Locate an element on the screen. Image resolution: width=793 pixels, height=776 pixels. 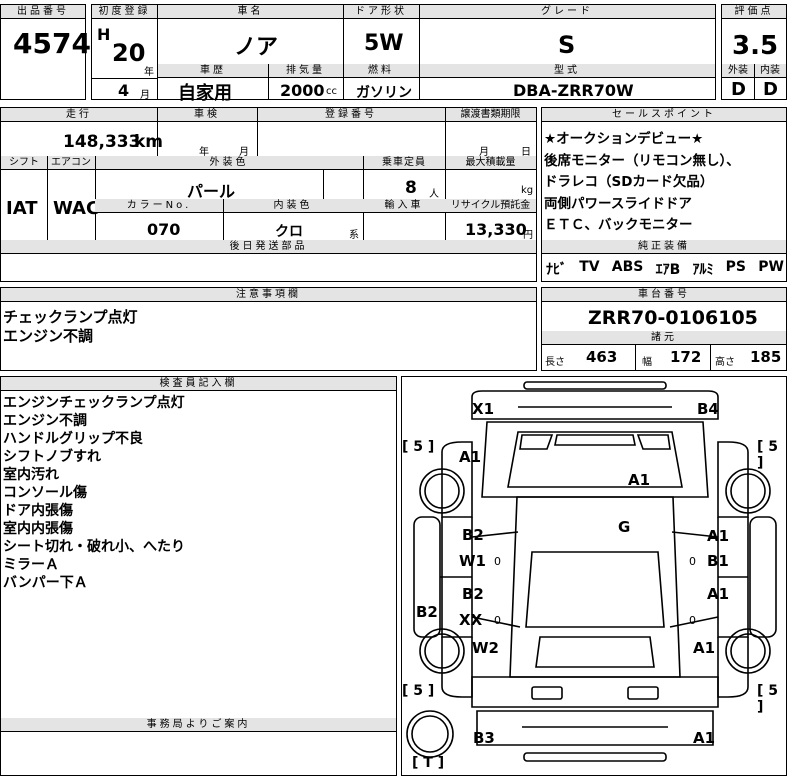
shift: IAT is located at coordinates (22, 208).